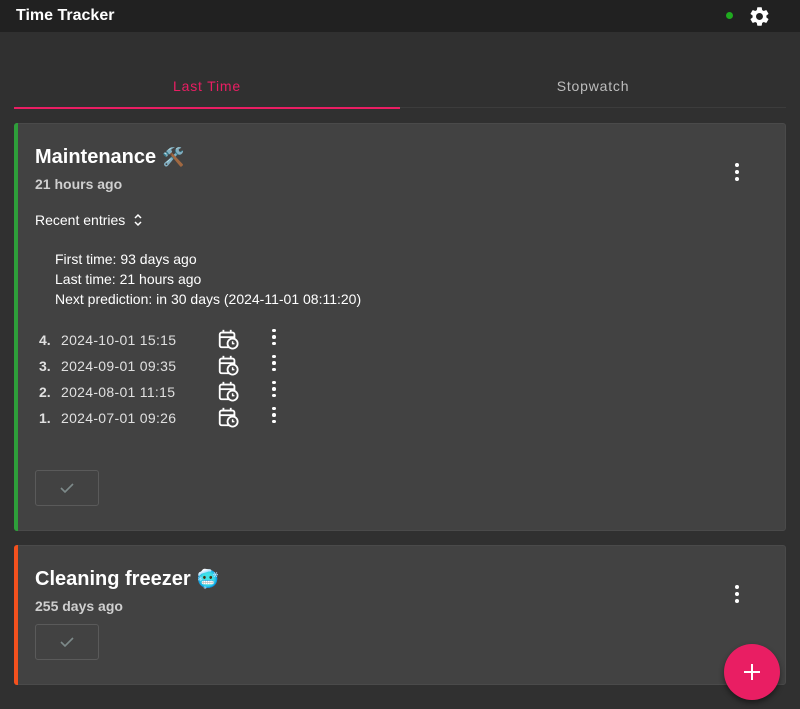  I want to click on card-title-text: Maintenance, so click(96, 157).